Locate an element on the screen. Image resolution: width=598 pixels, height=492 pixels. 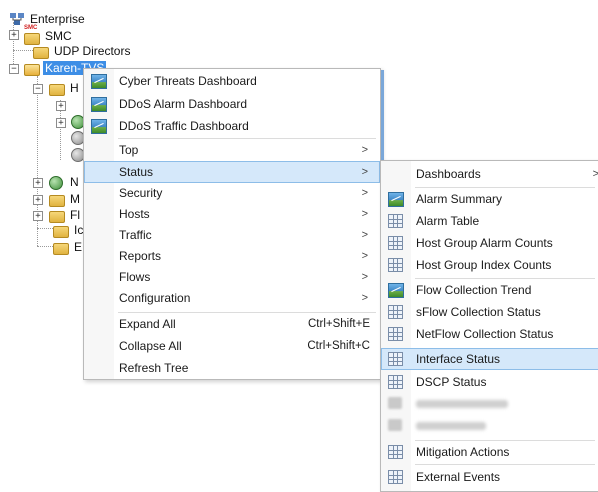
tree-item-label: M is located at coordinates (75, 199).